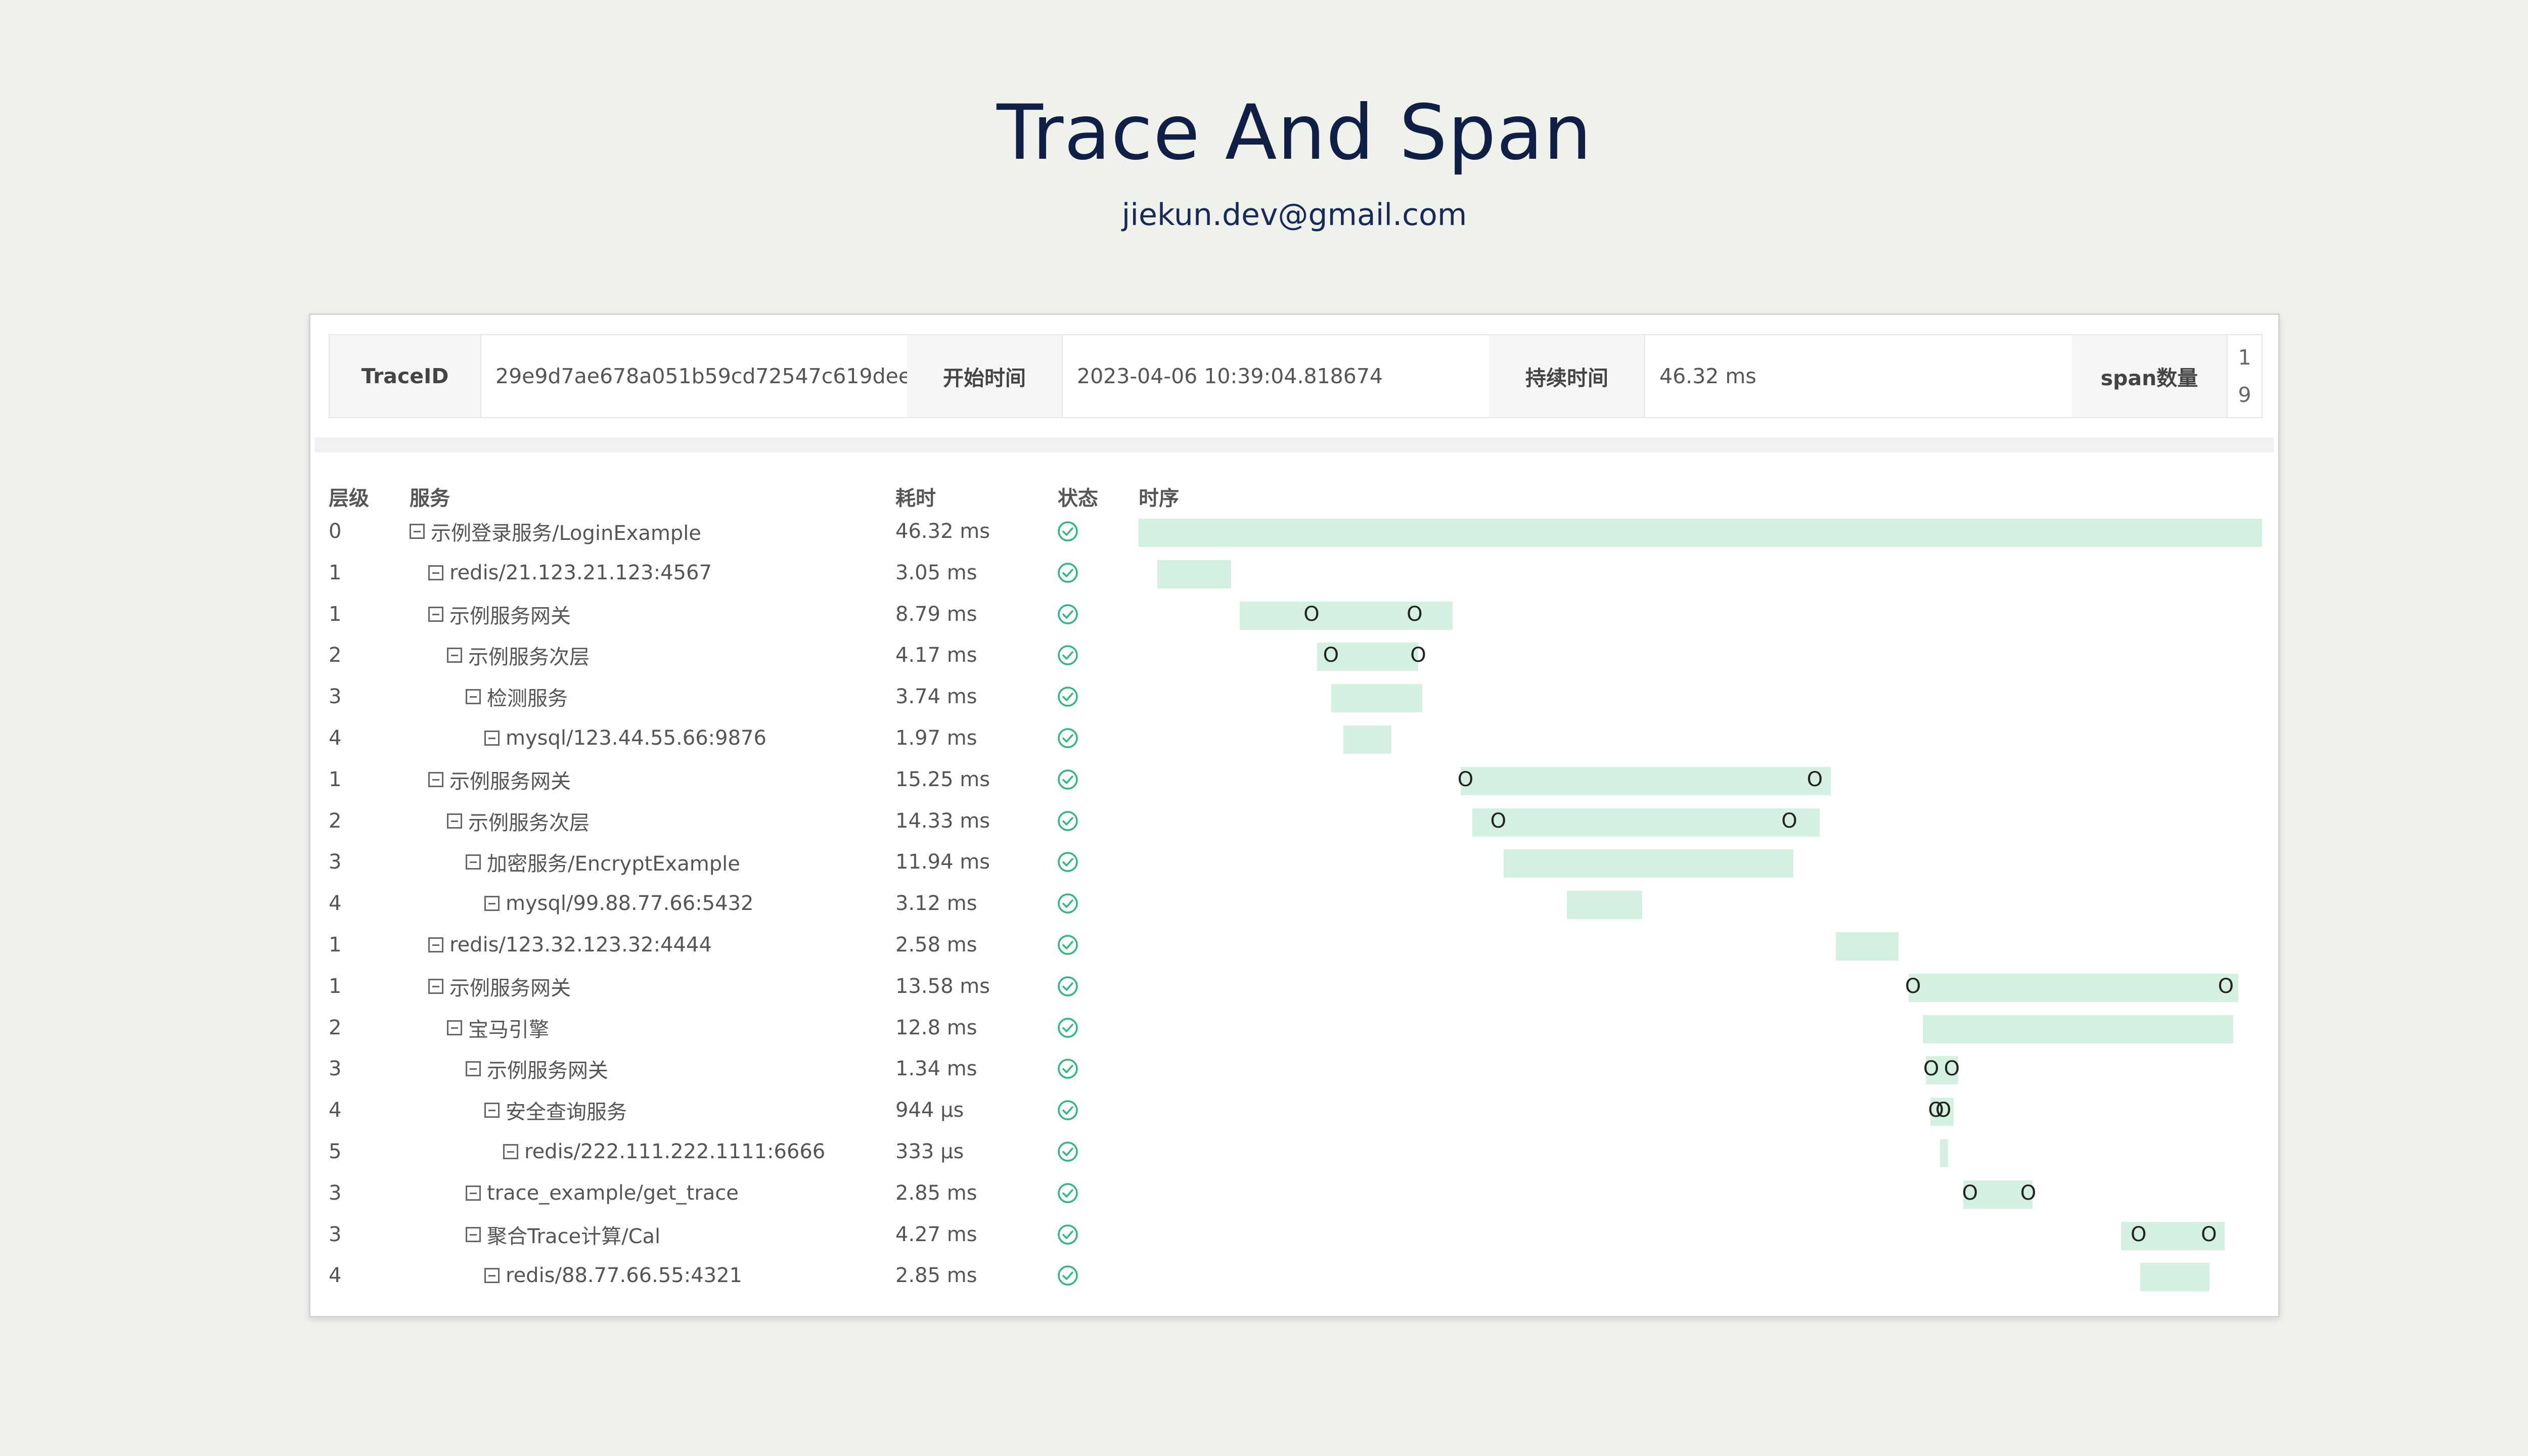  What do you see at coordinates (1294, 1151) in the screenshot?
I see `span-row: 5 redis/222.111.222.1111:6666 333 µs` at bounding box center [1294, 1151].